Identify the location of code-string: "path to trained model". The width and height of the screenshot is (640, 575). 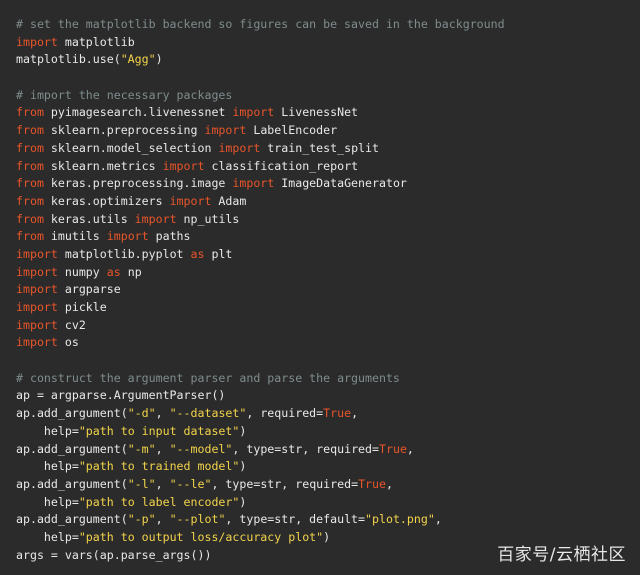
(159, 466).